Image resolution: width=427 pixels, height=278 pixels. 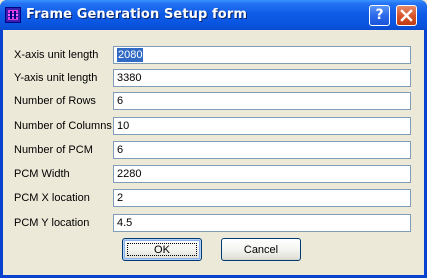 I want to click on close-icon, so click(x=406, y=15).